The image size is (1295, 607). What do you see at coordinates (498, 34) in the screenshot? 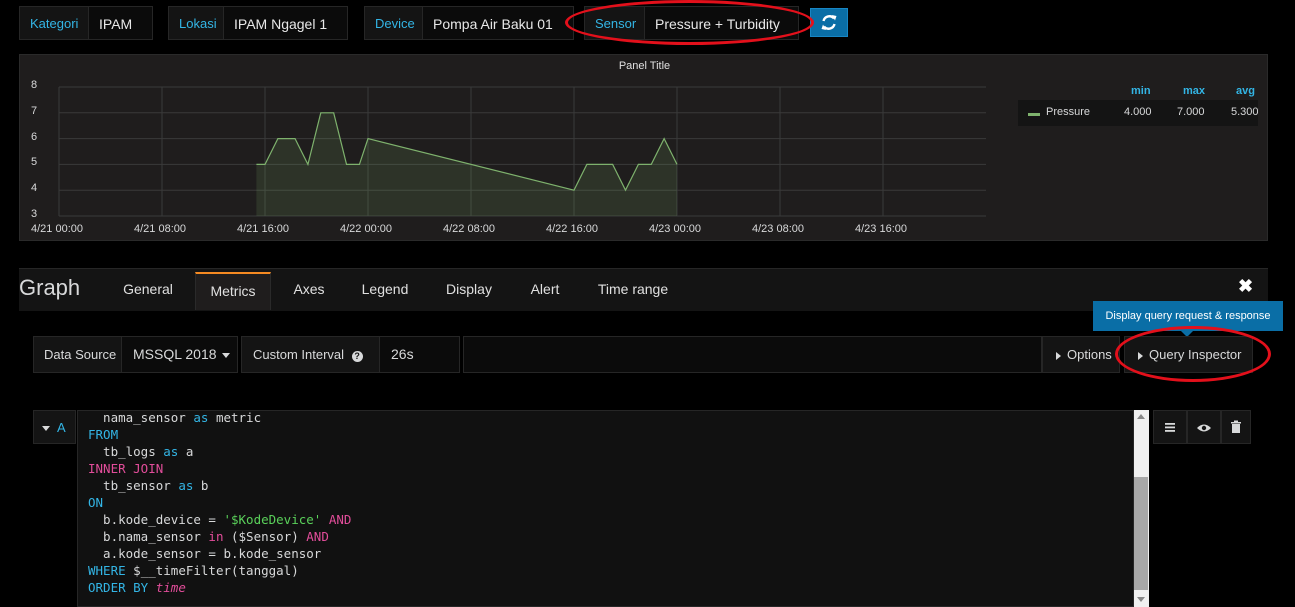
I see `variable-dropdown-device: Pompa Air Baku 01` at bounding box center [498, 34].